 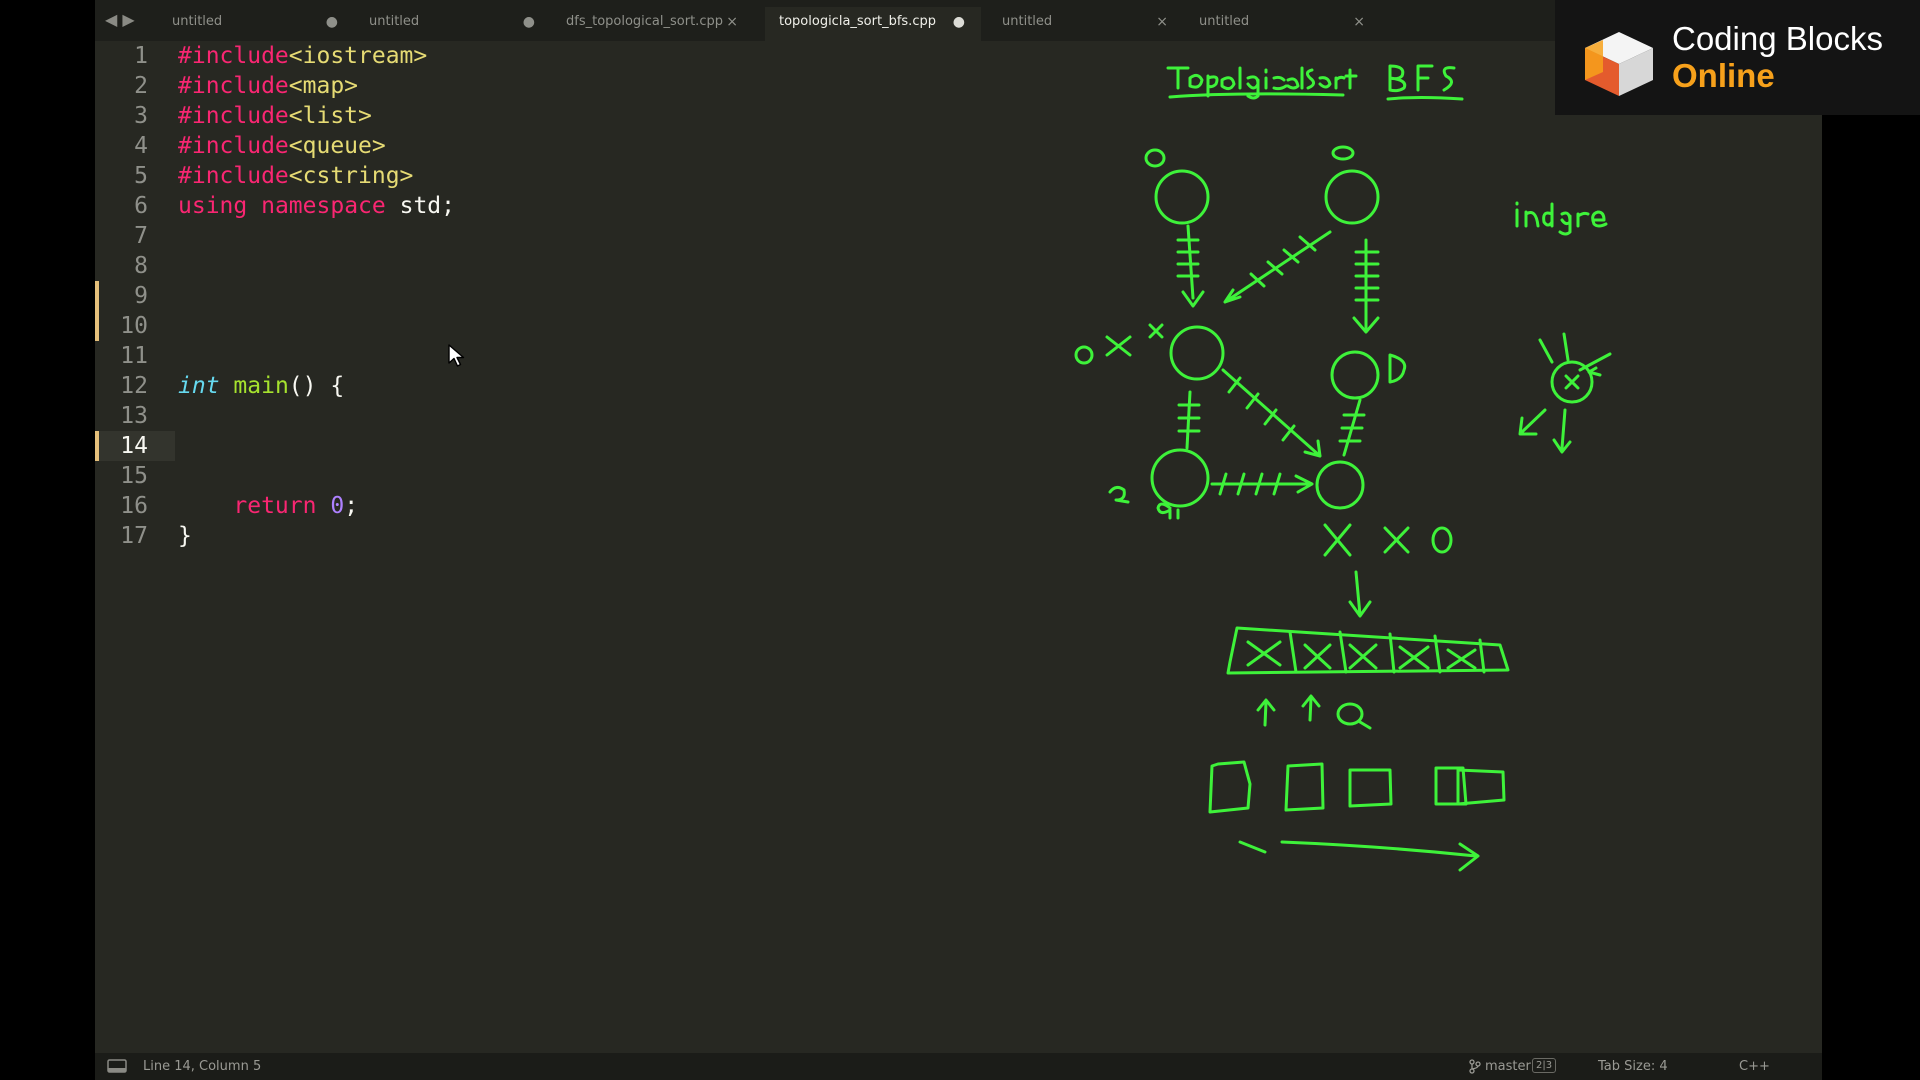 I want to click on logo-text-accent: Online, so click(x=1723, y=75).